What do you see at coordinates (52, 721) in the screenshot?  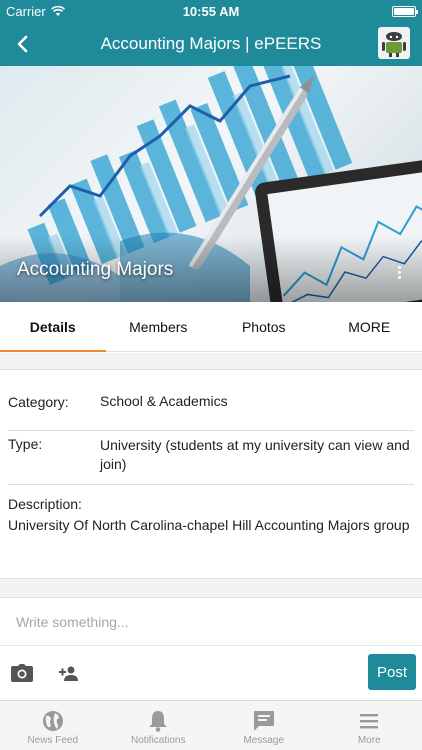 I see `globe-icon` at bounding box center [52, 721].